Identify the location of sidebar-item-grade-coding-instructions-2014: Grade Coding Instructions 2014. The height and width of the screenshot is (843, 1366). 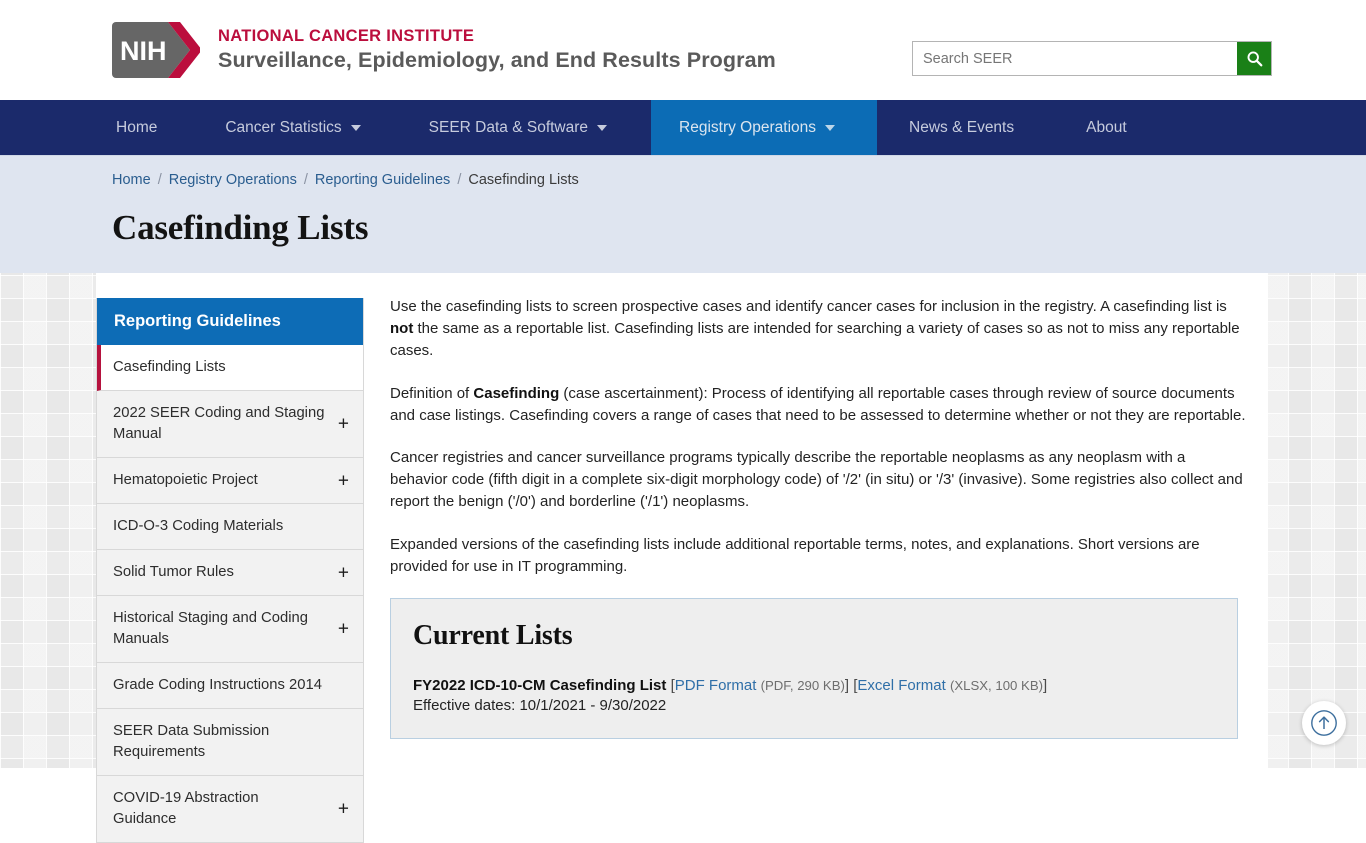
(230, 686).